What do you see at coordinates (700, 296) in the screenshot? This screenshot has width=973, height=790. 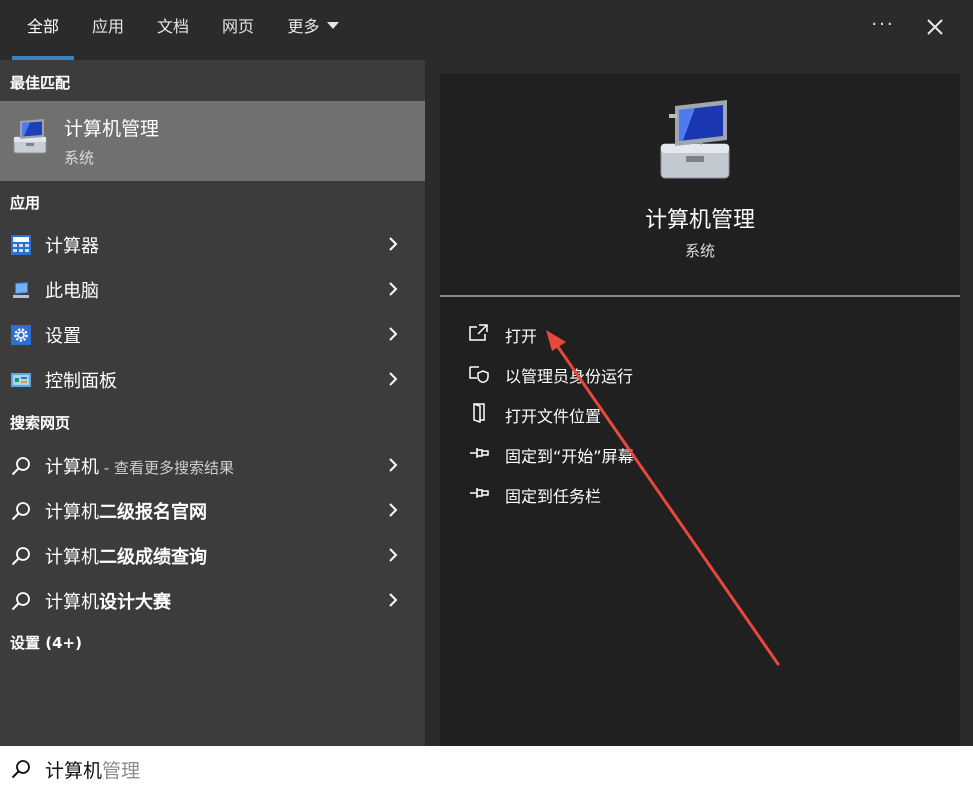 I see `divider` at bounding box center [700, 296].